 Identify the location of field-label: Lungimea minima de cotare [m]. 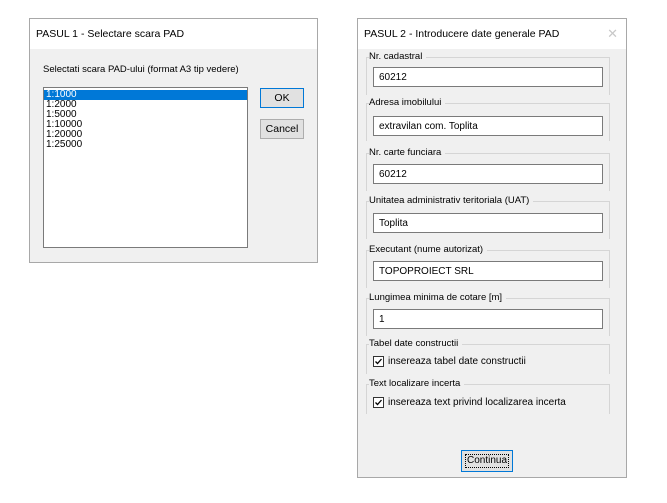
(438, 297).